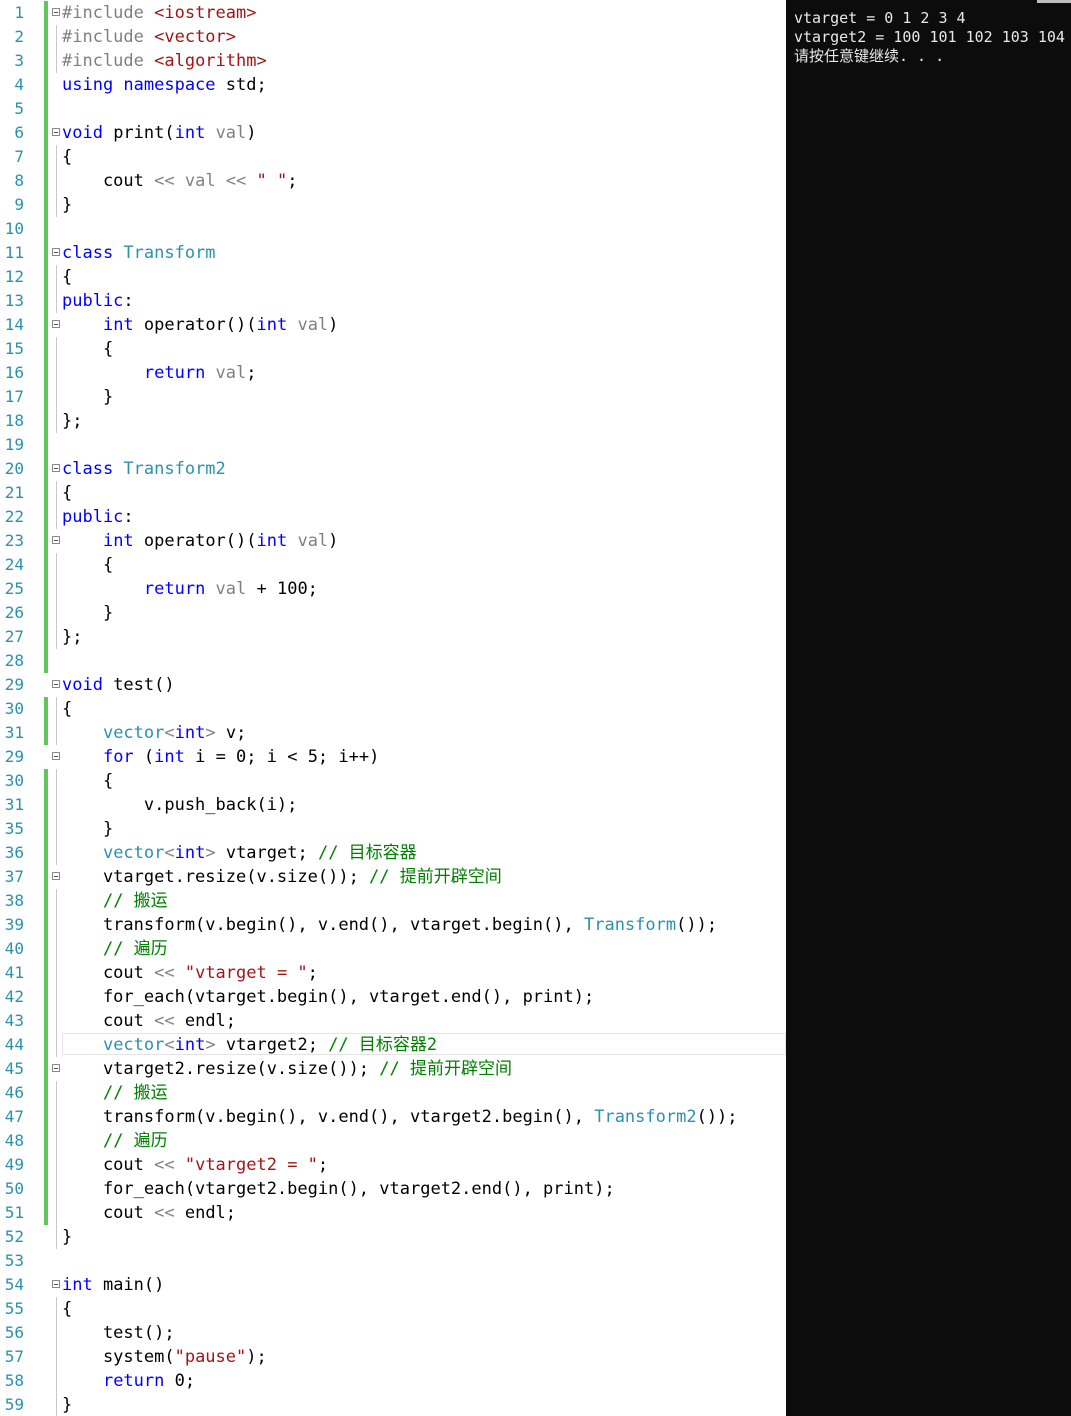  Describe the element at coordinates (393, 613) in the screenshot. I see `code-line: 26 }` at that location.